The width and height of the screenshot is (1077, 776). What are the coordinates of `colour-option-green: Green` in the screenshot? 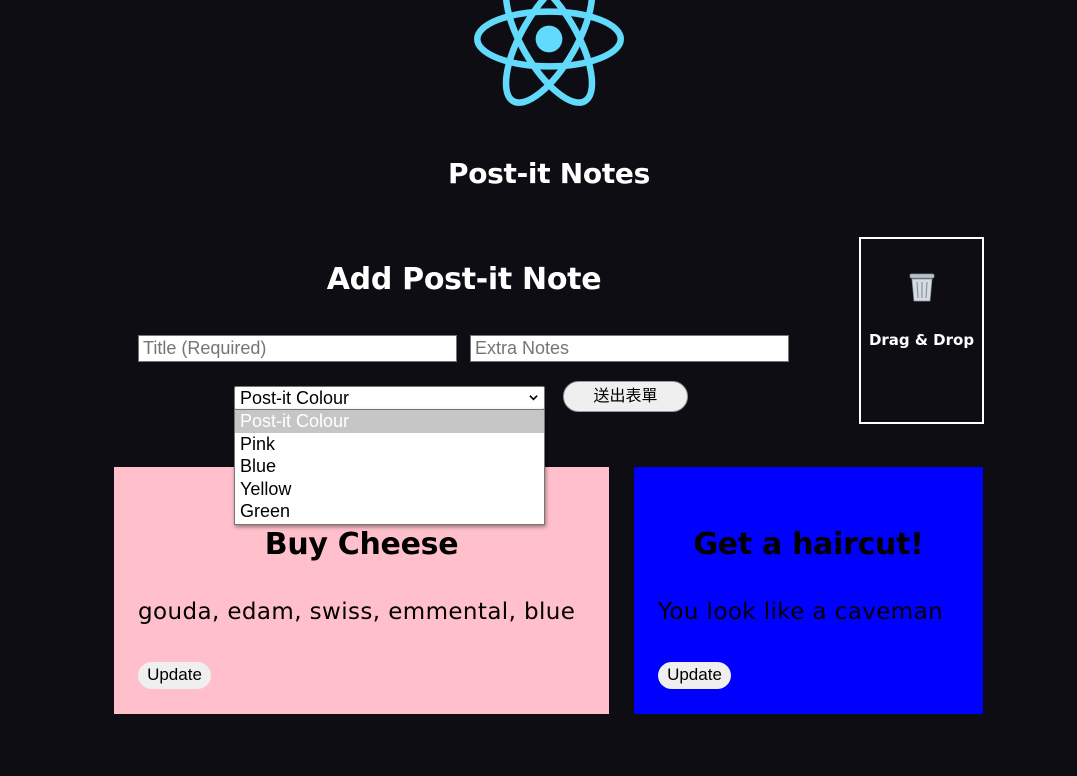 It's located at (389, 511).